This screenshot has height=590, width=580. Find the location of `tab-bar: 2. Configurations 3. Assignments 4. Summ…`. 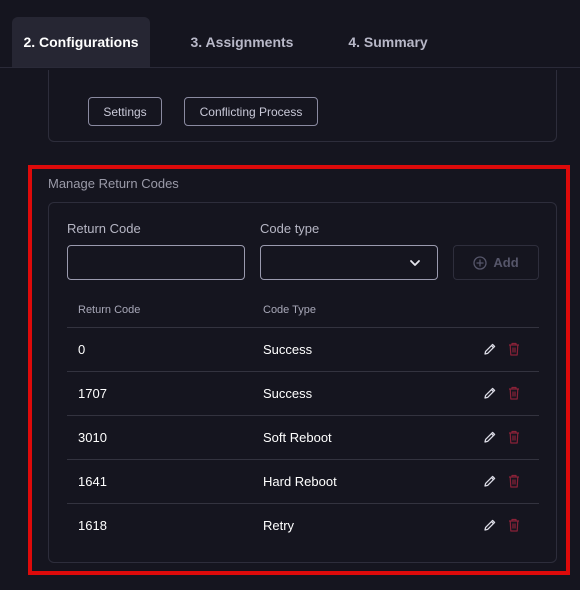

tab-bar: 2. Configurations 3. Assignments 4. Summ… is located at coordinates (290, 34).